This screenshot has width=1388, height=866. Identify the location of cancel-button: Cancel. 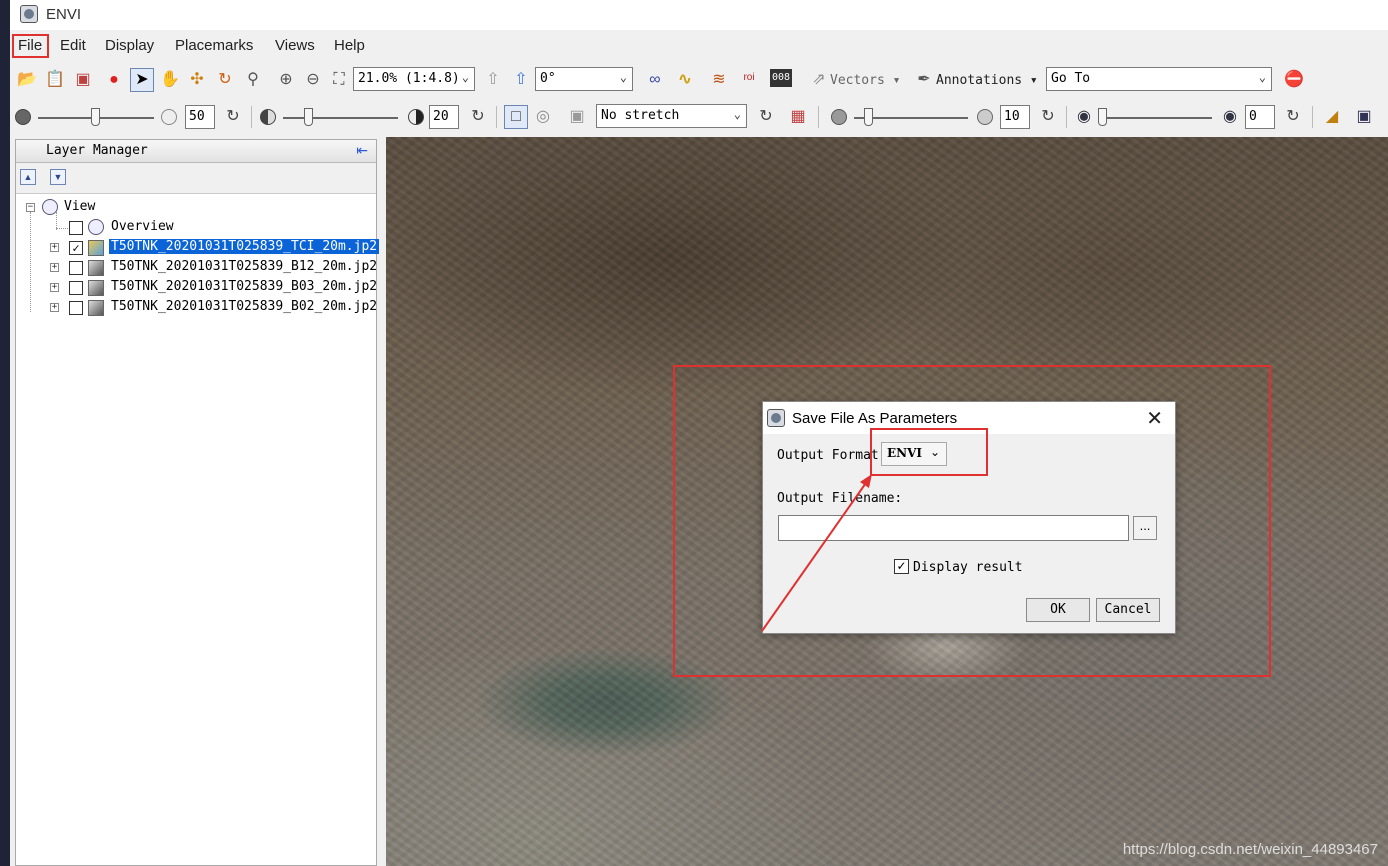
(1128, 610).